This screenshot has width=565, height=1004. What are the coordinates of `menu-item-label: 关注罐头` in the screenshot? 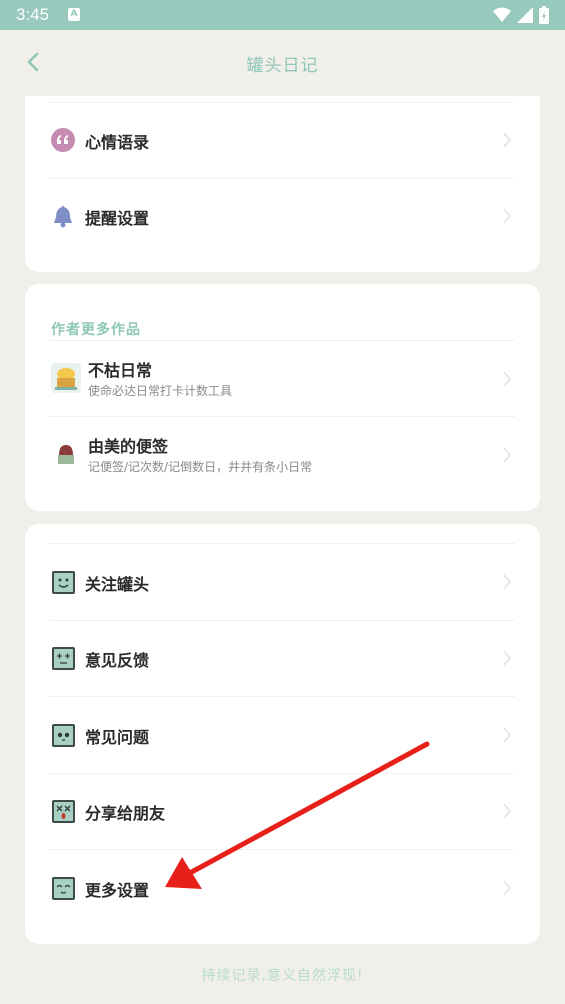 It's located at (117, 584).